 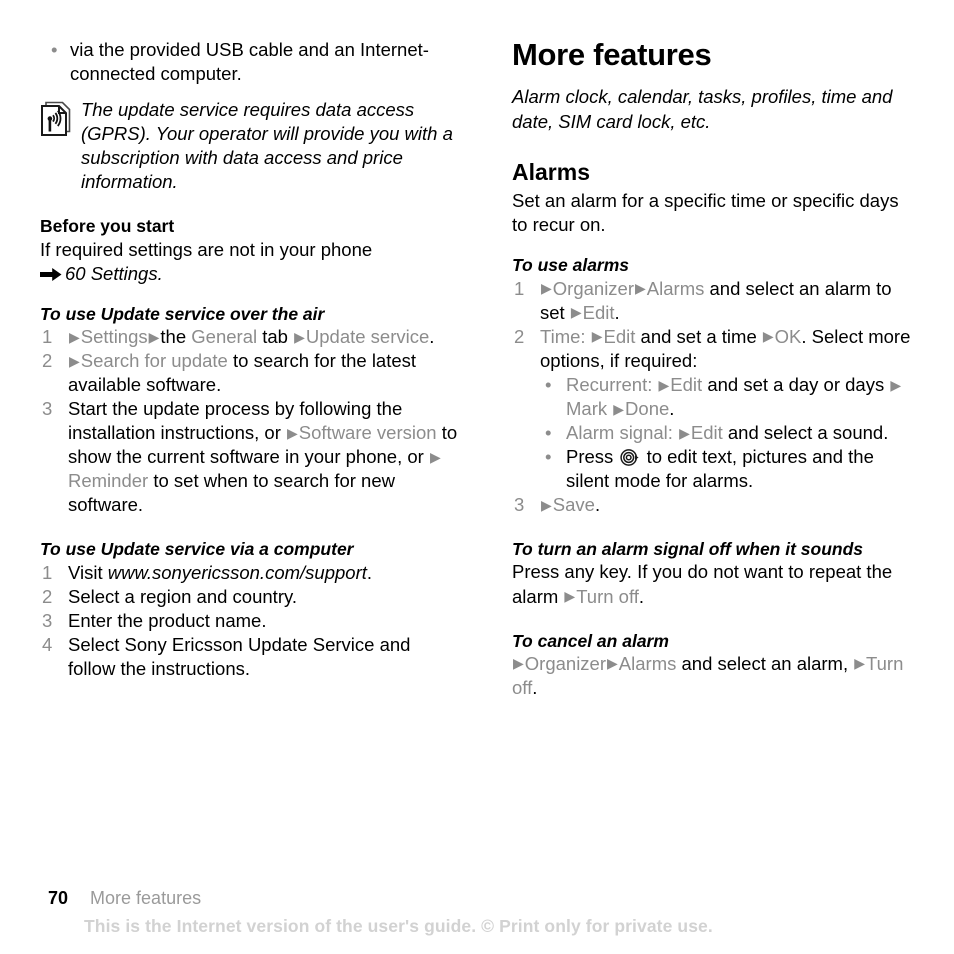 I want to click on body-text: tab, so click(x=275, y=336).